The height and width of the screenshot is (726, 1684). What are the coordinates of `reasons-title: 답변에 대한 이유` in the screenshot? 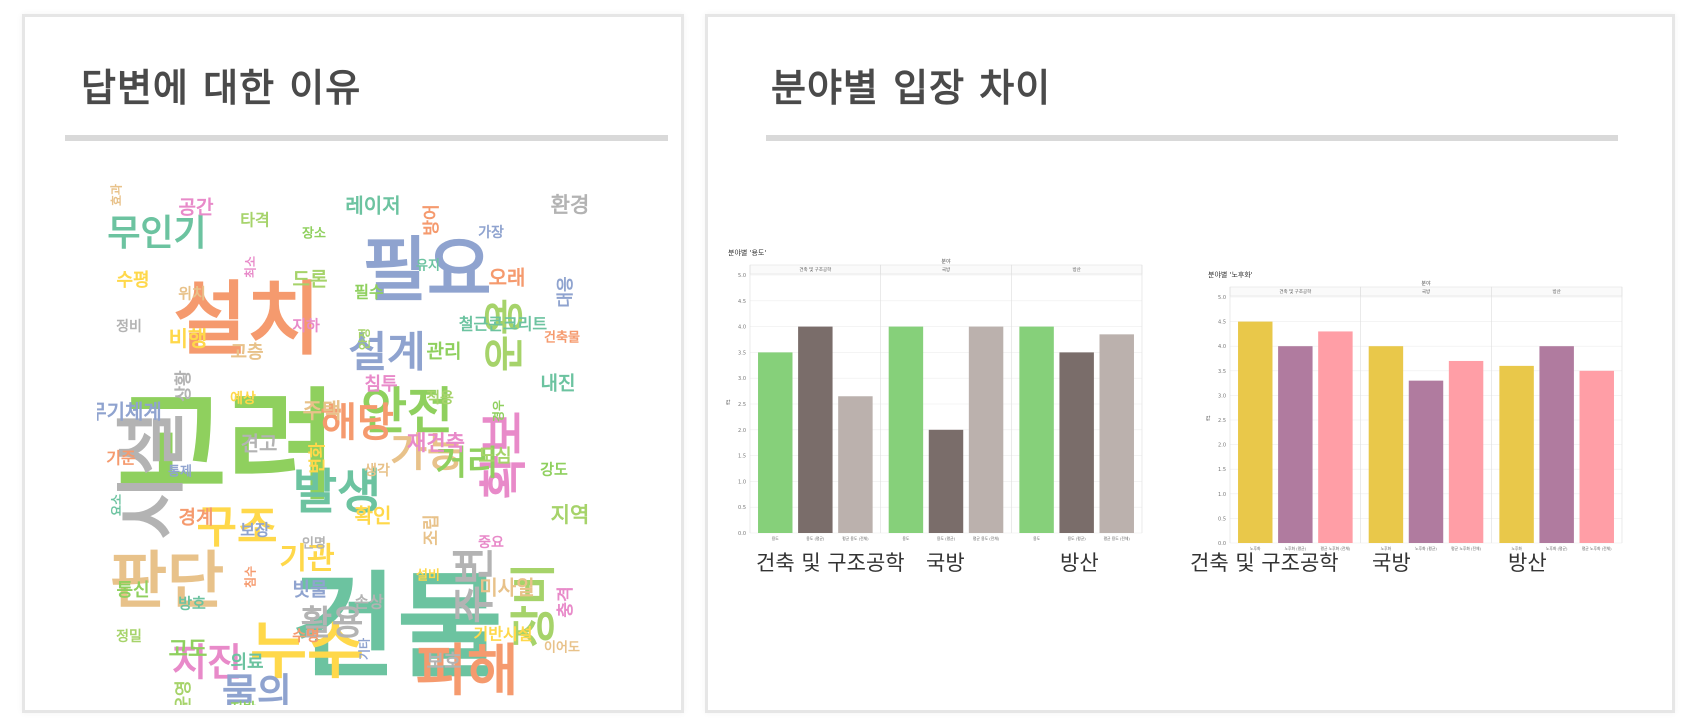 It's located at (221, 88).